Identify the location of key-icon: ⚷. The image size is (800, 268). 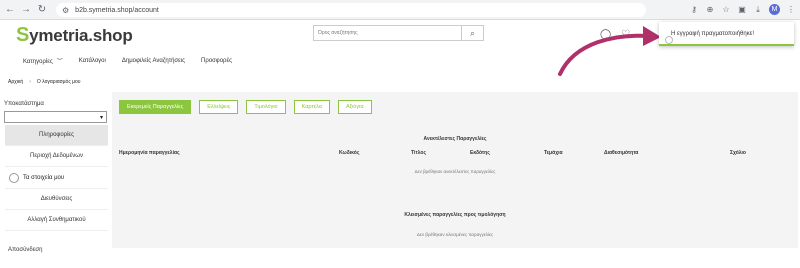
(694, 9).